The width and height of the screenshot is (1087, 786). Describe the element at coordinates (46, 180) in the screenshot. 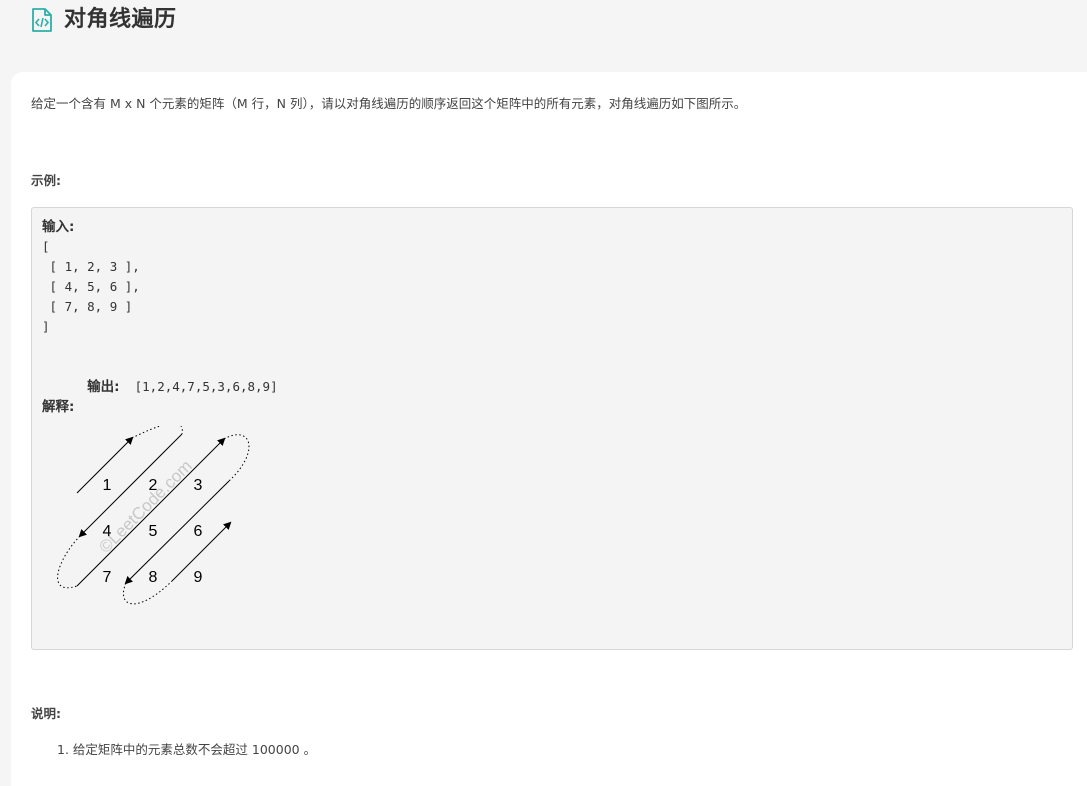

I see `example-label: 示例:` at that location.